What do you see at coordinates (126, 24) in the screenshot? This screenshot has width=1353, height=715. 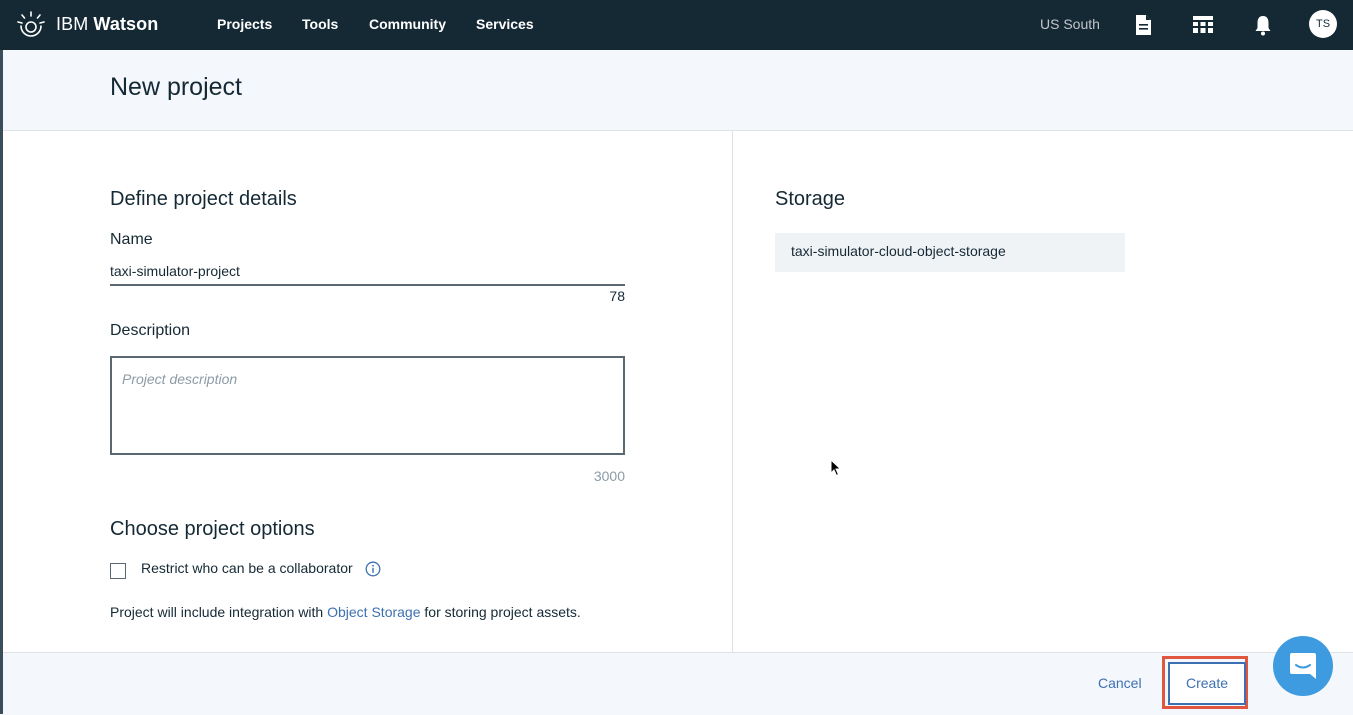 I see `brand-watson: Watson` at bounding box center [126, 24].